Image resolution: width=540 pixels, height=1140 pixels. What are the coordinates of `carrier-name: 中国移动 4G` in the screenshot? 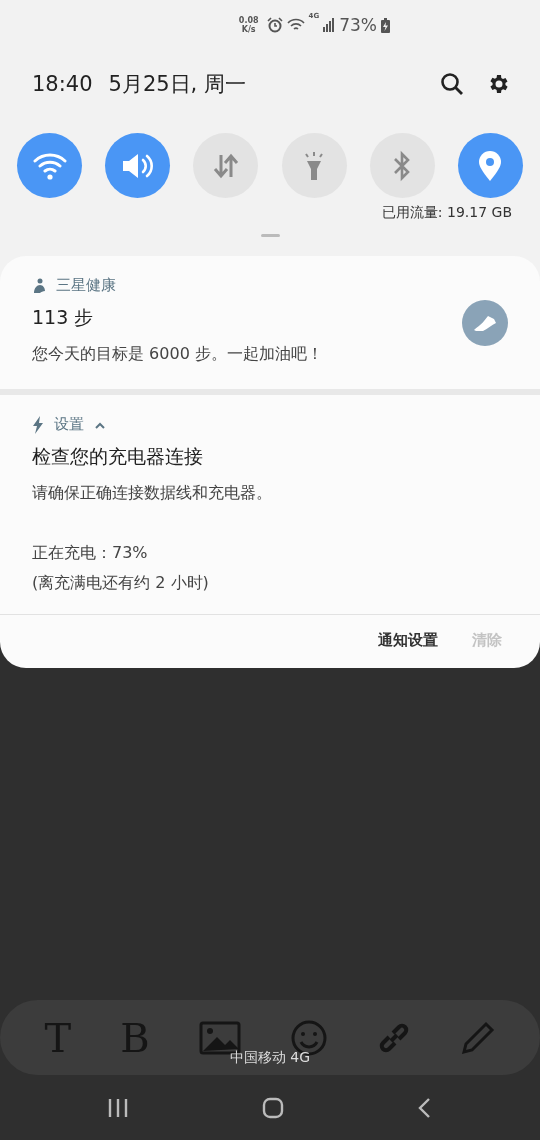 It's located at (270, 1058).